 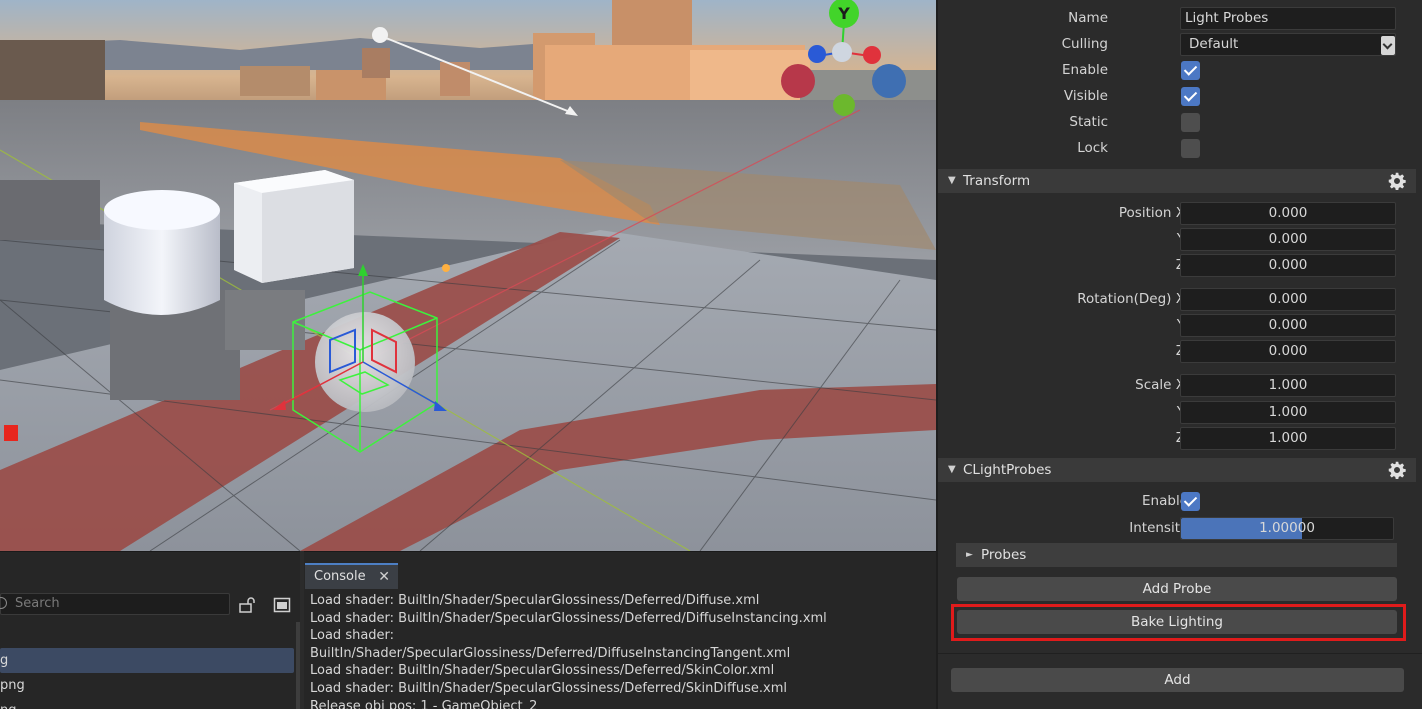 What do you see at coordinates (1180, 653) in the screenshot?
I see `divider` at bounding box center [1180, 653].